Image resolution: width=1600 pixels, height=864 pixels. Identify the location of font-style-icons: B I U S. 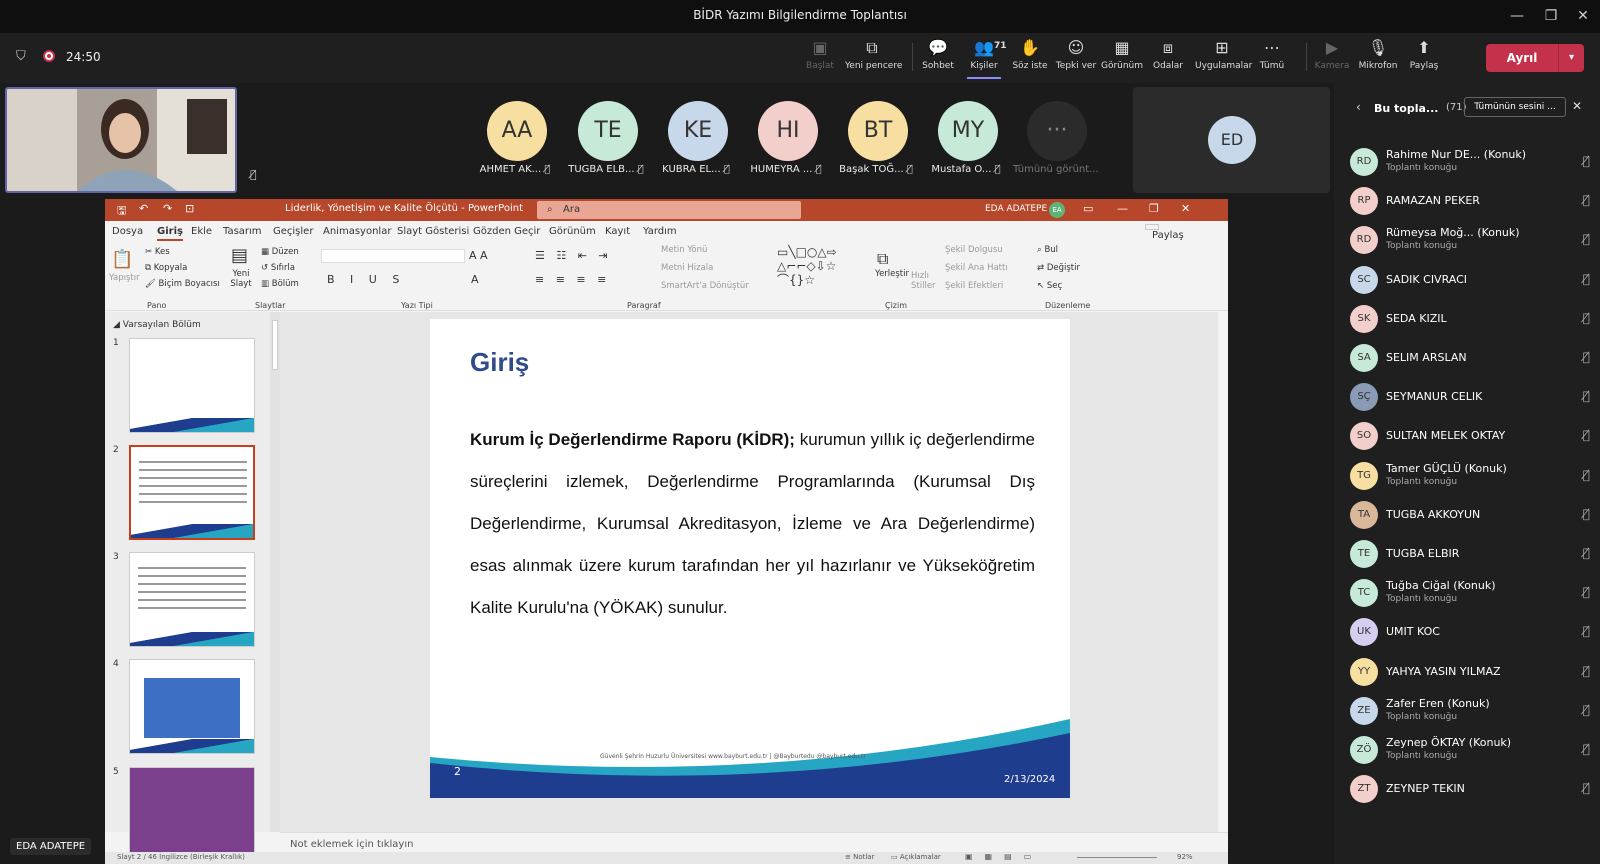
(366, 279).